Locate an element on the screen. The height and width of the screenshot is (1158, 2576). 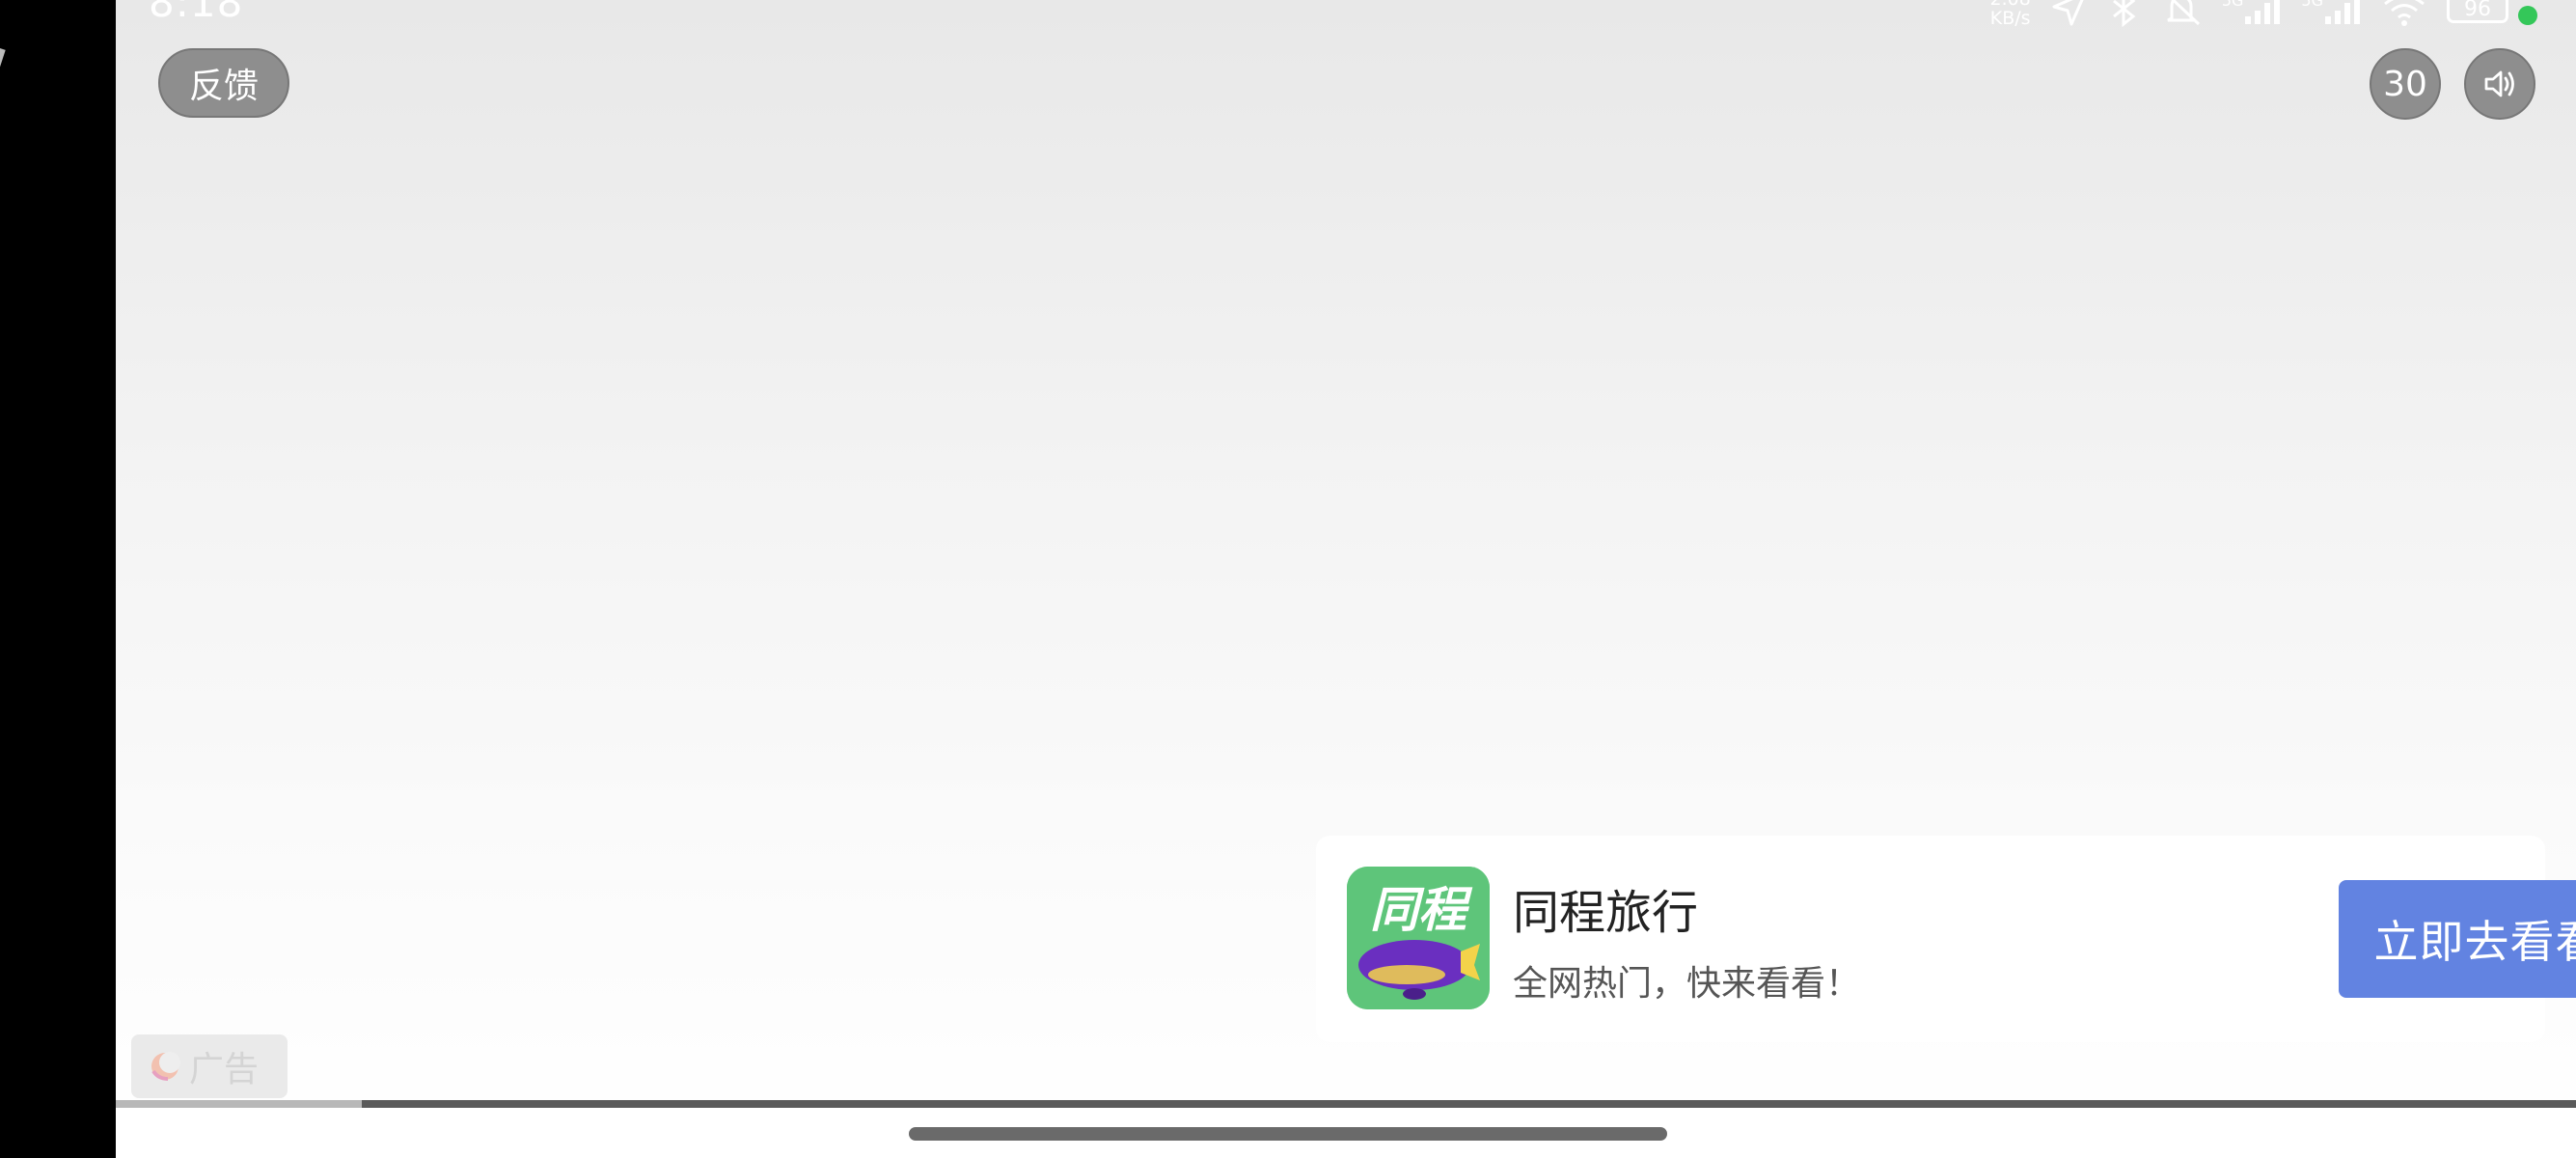
app-slogan: 全网热门，快来看看！ is located at coordinates (1687, 984).